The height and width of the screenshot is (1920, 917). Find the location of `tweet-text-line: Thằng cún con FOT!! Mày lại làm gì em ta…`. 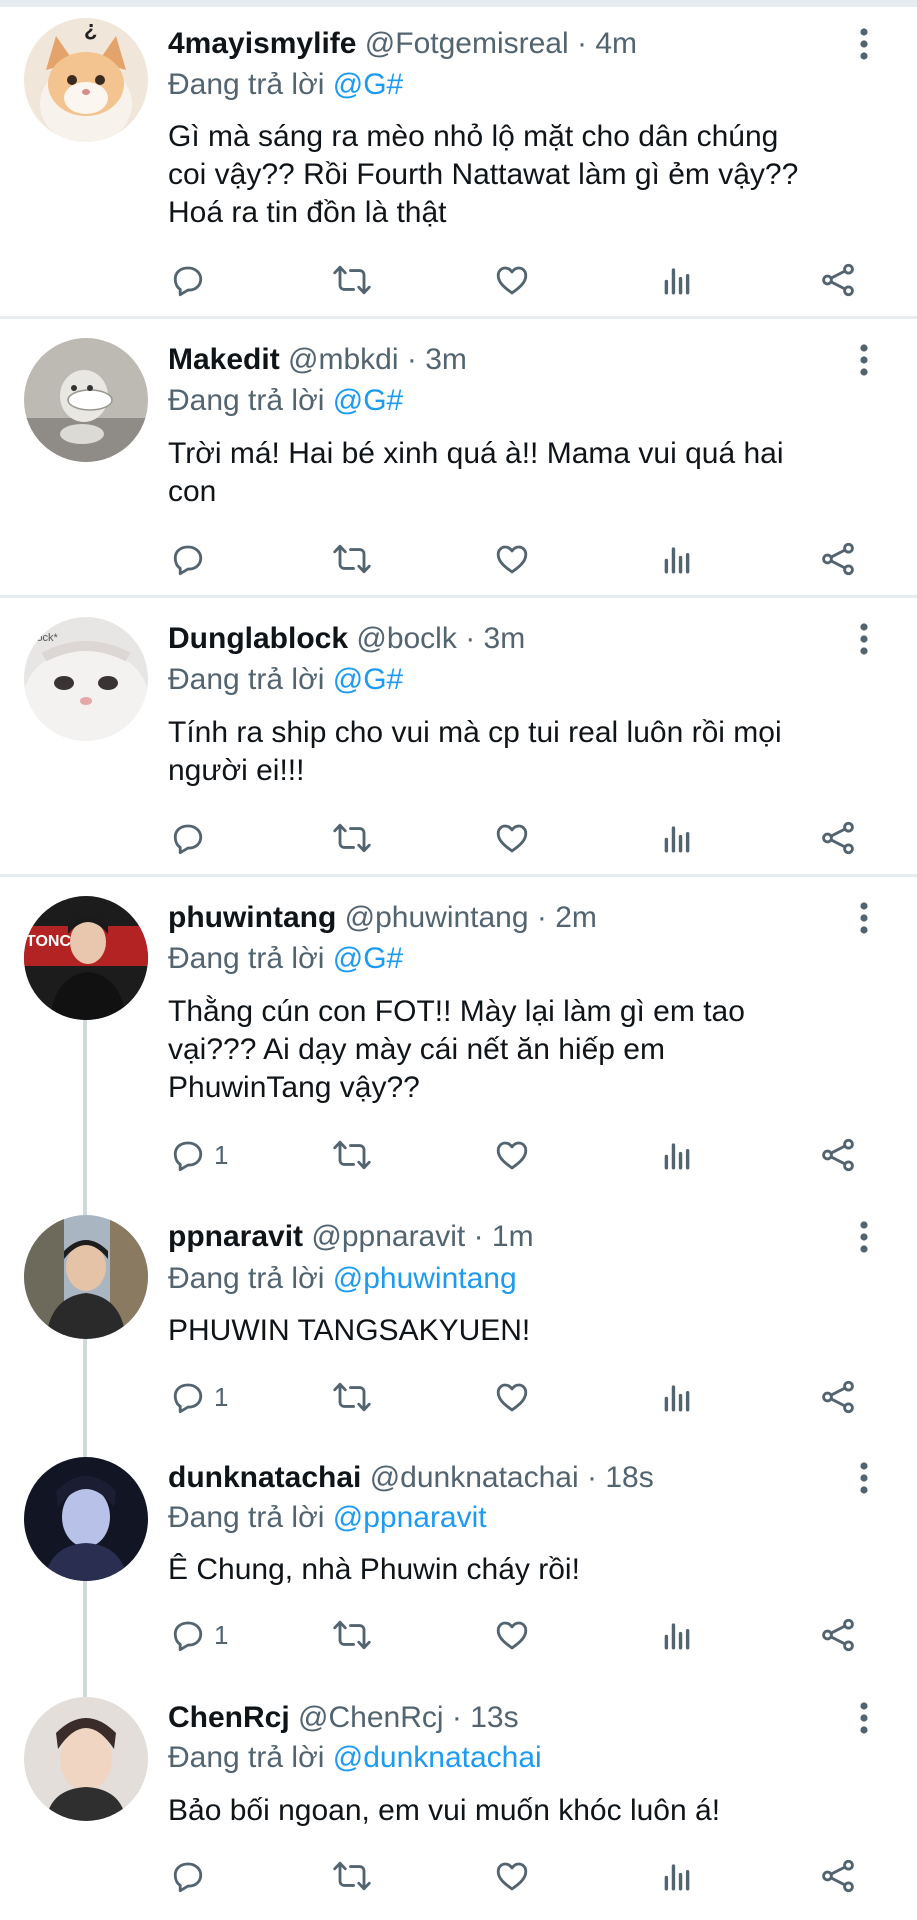

tweet-text-line: Thằng cún con FOT!! Mày lại làm gì em ta… is located at coordinates (456, 1011).